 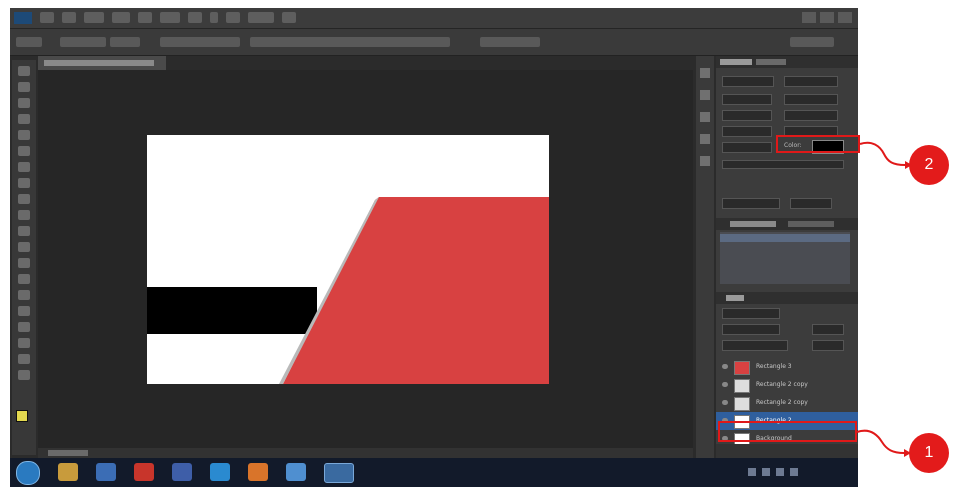 What do you see at coordinates (929, 165) in the screenshot?
I see `callout-number-2: 2` at bounding box center [929, 165].